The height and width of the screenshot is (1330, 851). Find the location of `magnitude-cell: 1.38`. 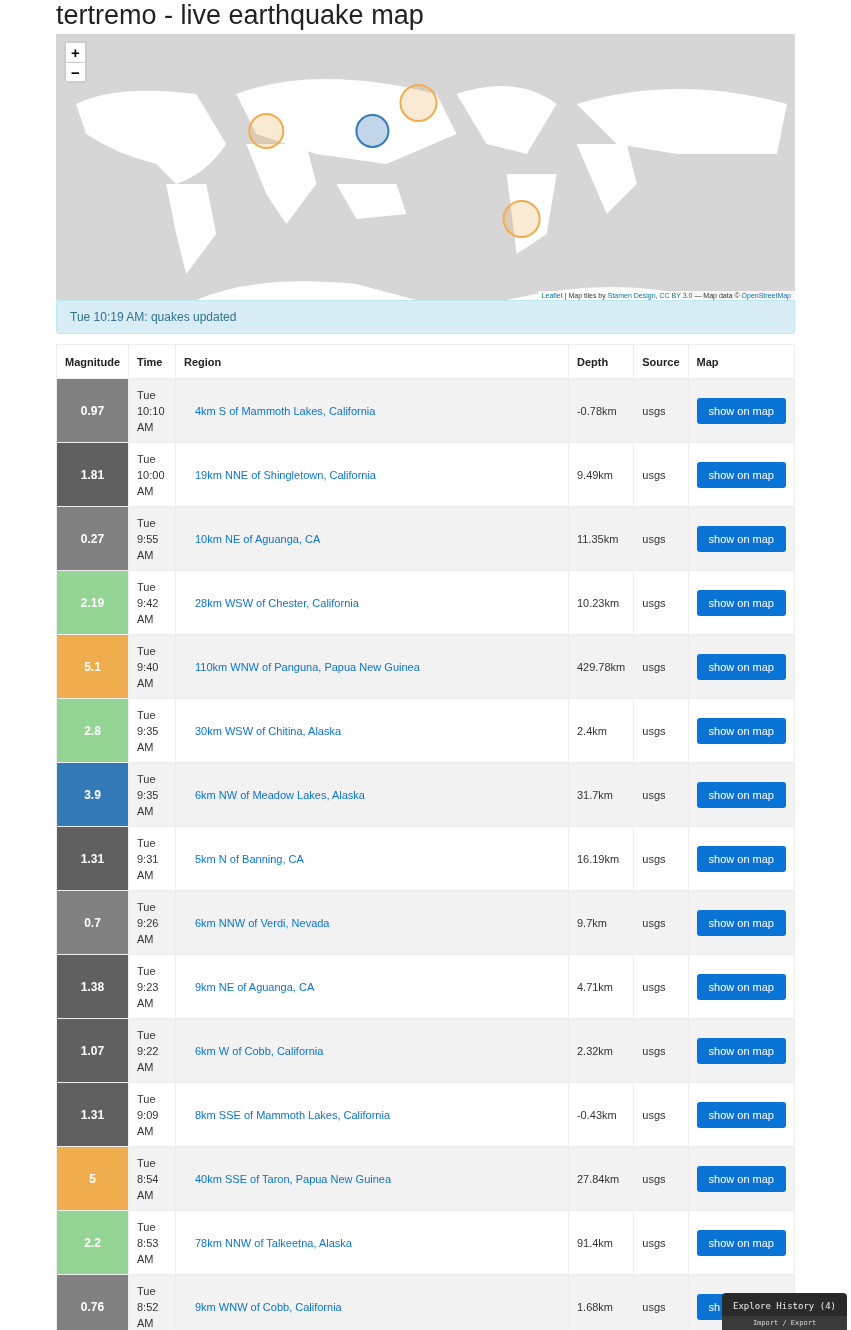

magnitude-cell: 1.38 is located at coordinates (92, 986).